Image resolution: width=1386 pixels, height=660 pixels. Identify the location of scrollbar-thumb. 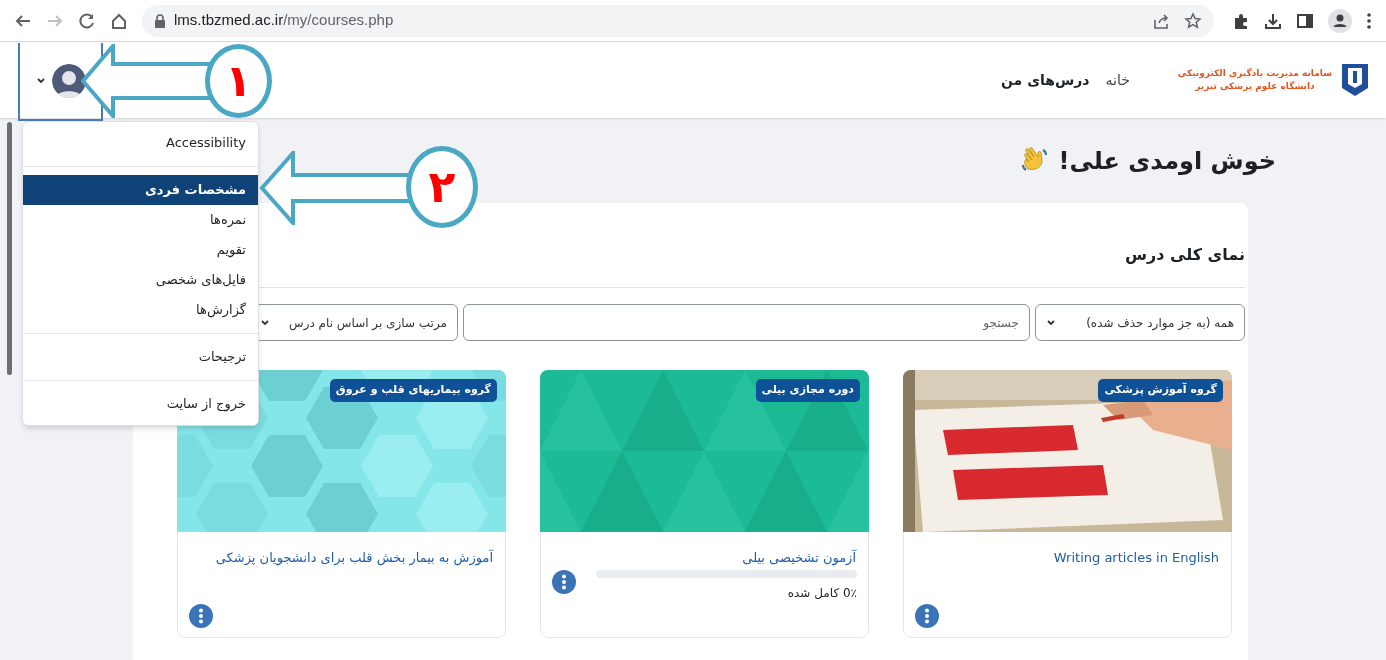
(9, 248).